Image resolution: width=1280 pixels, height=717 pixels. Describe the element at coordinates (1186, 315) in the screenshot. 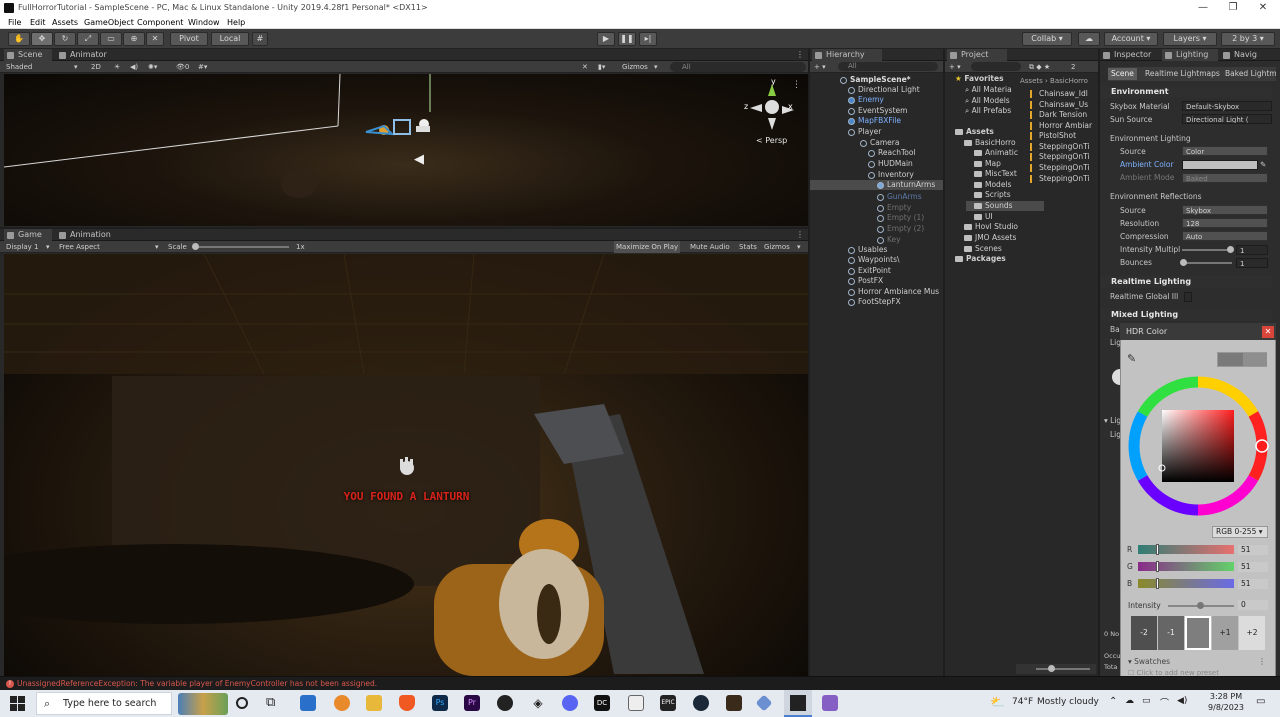

I see `section-mixed-lighting: Mixed Lighting` at that location.